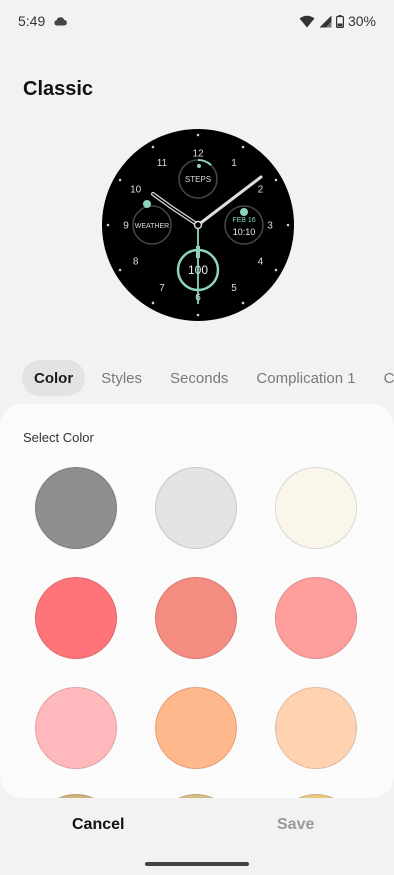  What do you see at coordinates (121, 378) in the screenshot?
I see `tab-styles: Styles` at bounding box center [121, 378].